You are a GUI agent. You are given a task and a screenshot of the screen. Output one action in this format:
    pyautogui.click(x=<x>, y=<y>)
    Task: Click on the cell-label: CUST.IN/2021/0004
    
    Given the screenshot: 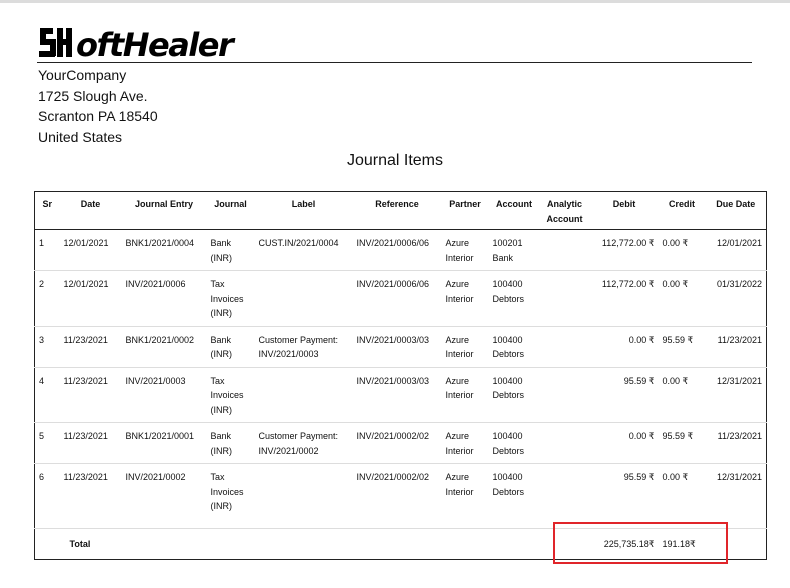 What is the action you would take?
    pyautogui.click(x=298, y=243)
    